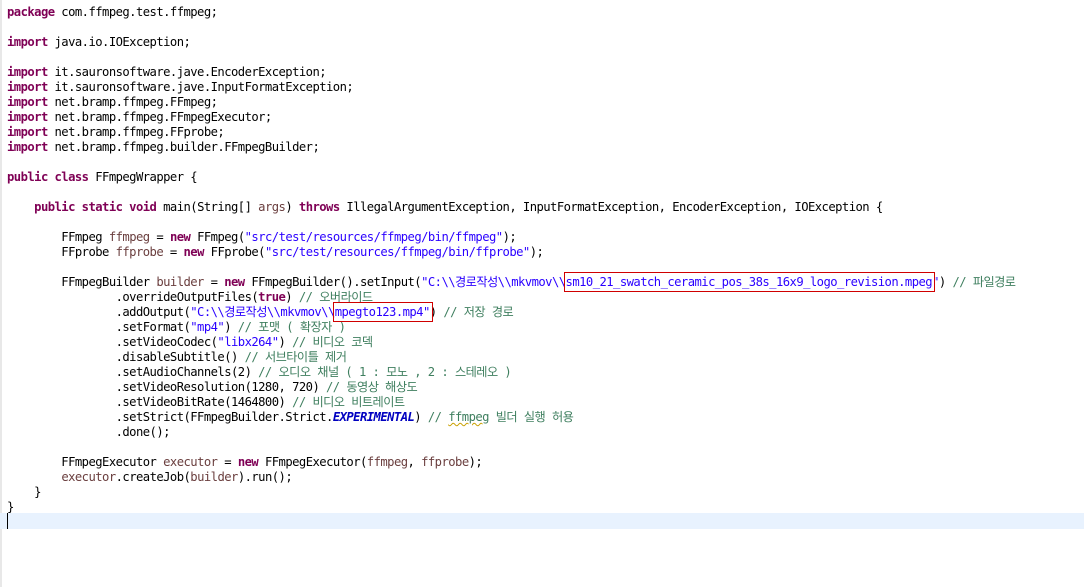 Image resolution: width=1084 pixels, height=587 pixels. I want to click on code-line: import net.bramp.ffmpeg.FFmpeg;, so click(112, 102).